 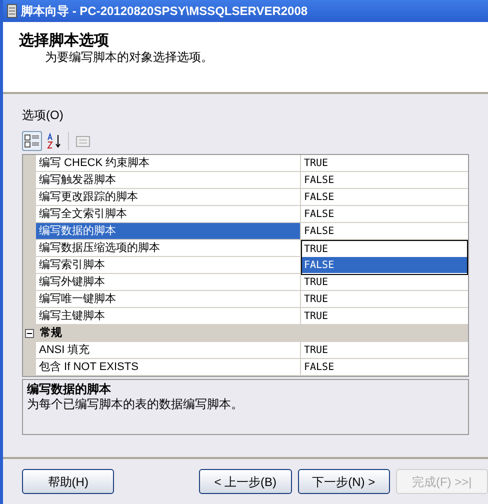 What do you see at coordinates (51, 333) in the screenshot?
I see `category-label: 常规` at bounding box center [51, 333].